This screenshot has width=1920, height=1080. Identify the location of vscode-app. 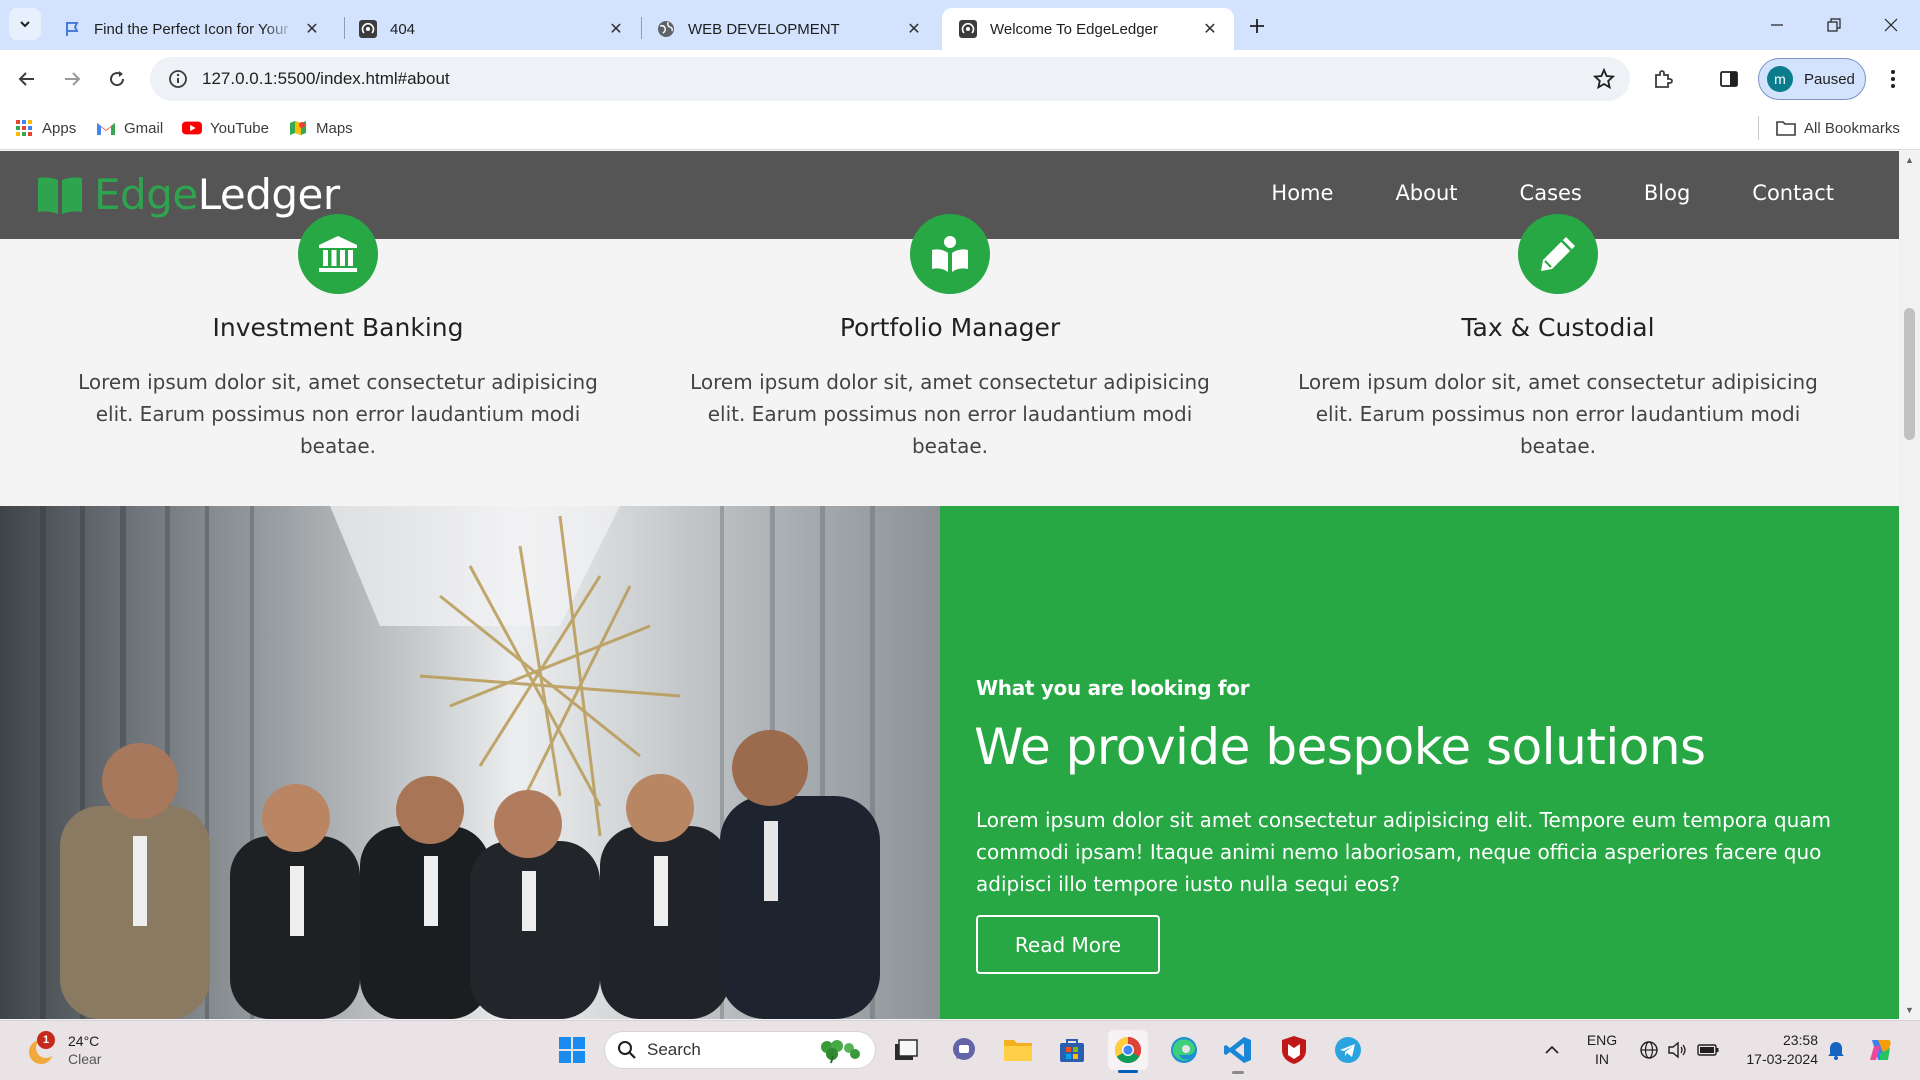
(1238, 1052).